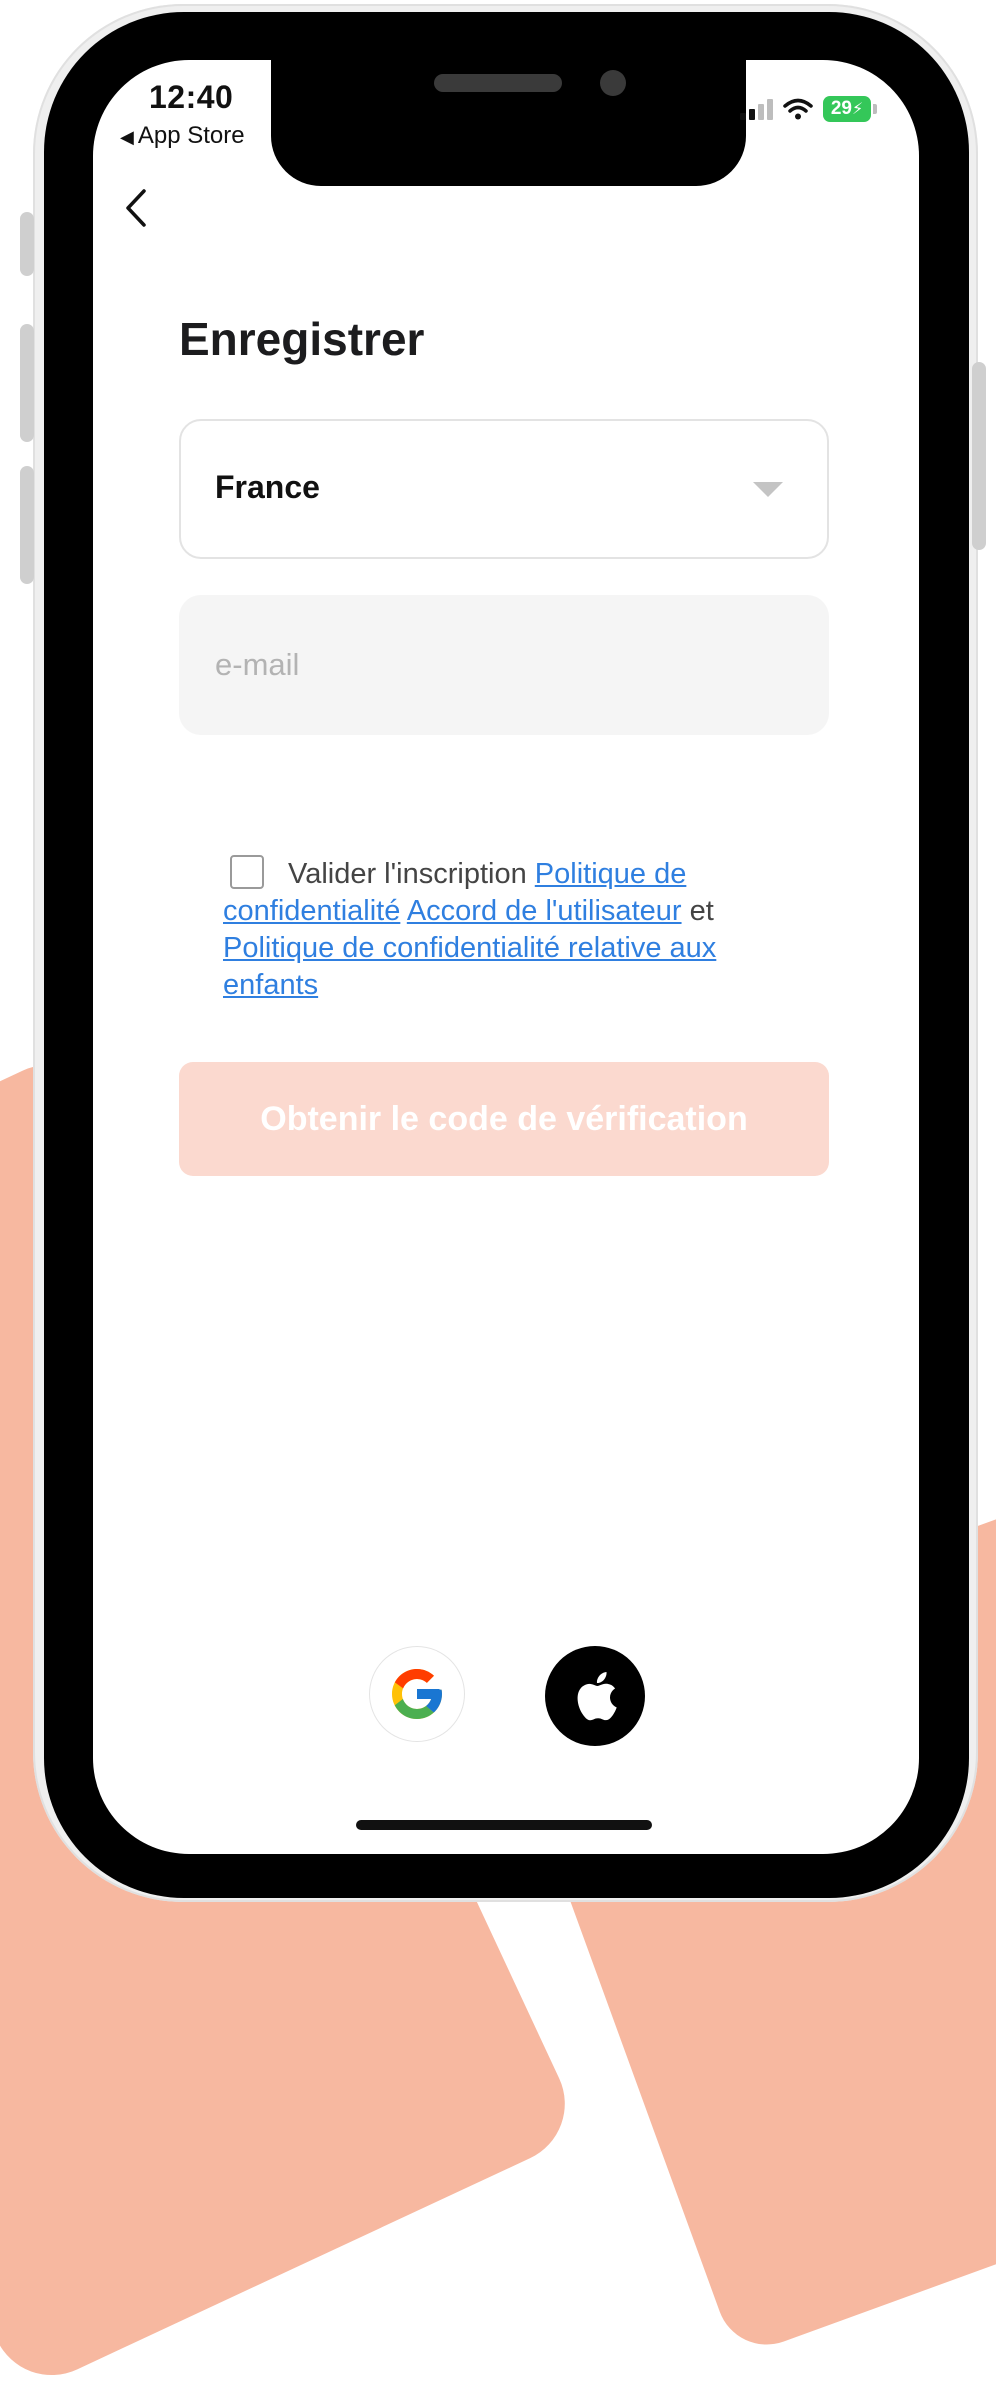 The width and height of the screenshot is (996, 2395). What do you see at coordinates (701, 911) in the screenshot?
I see `terms-conjunction: et` at bounding box center [701, 911].